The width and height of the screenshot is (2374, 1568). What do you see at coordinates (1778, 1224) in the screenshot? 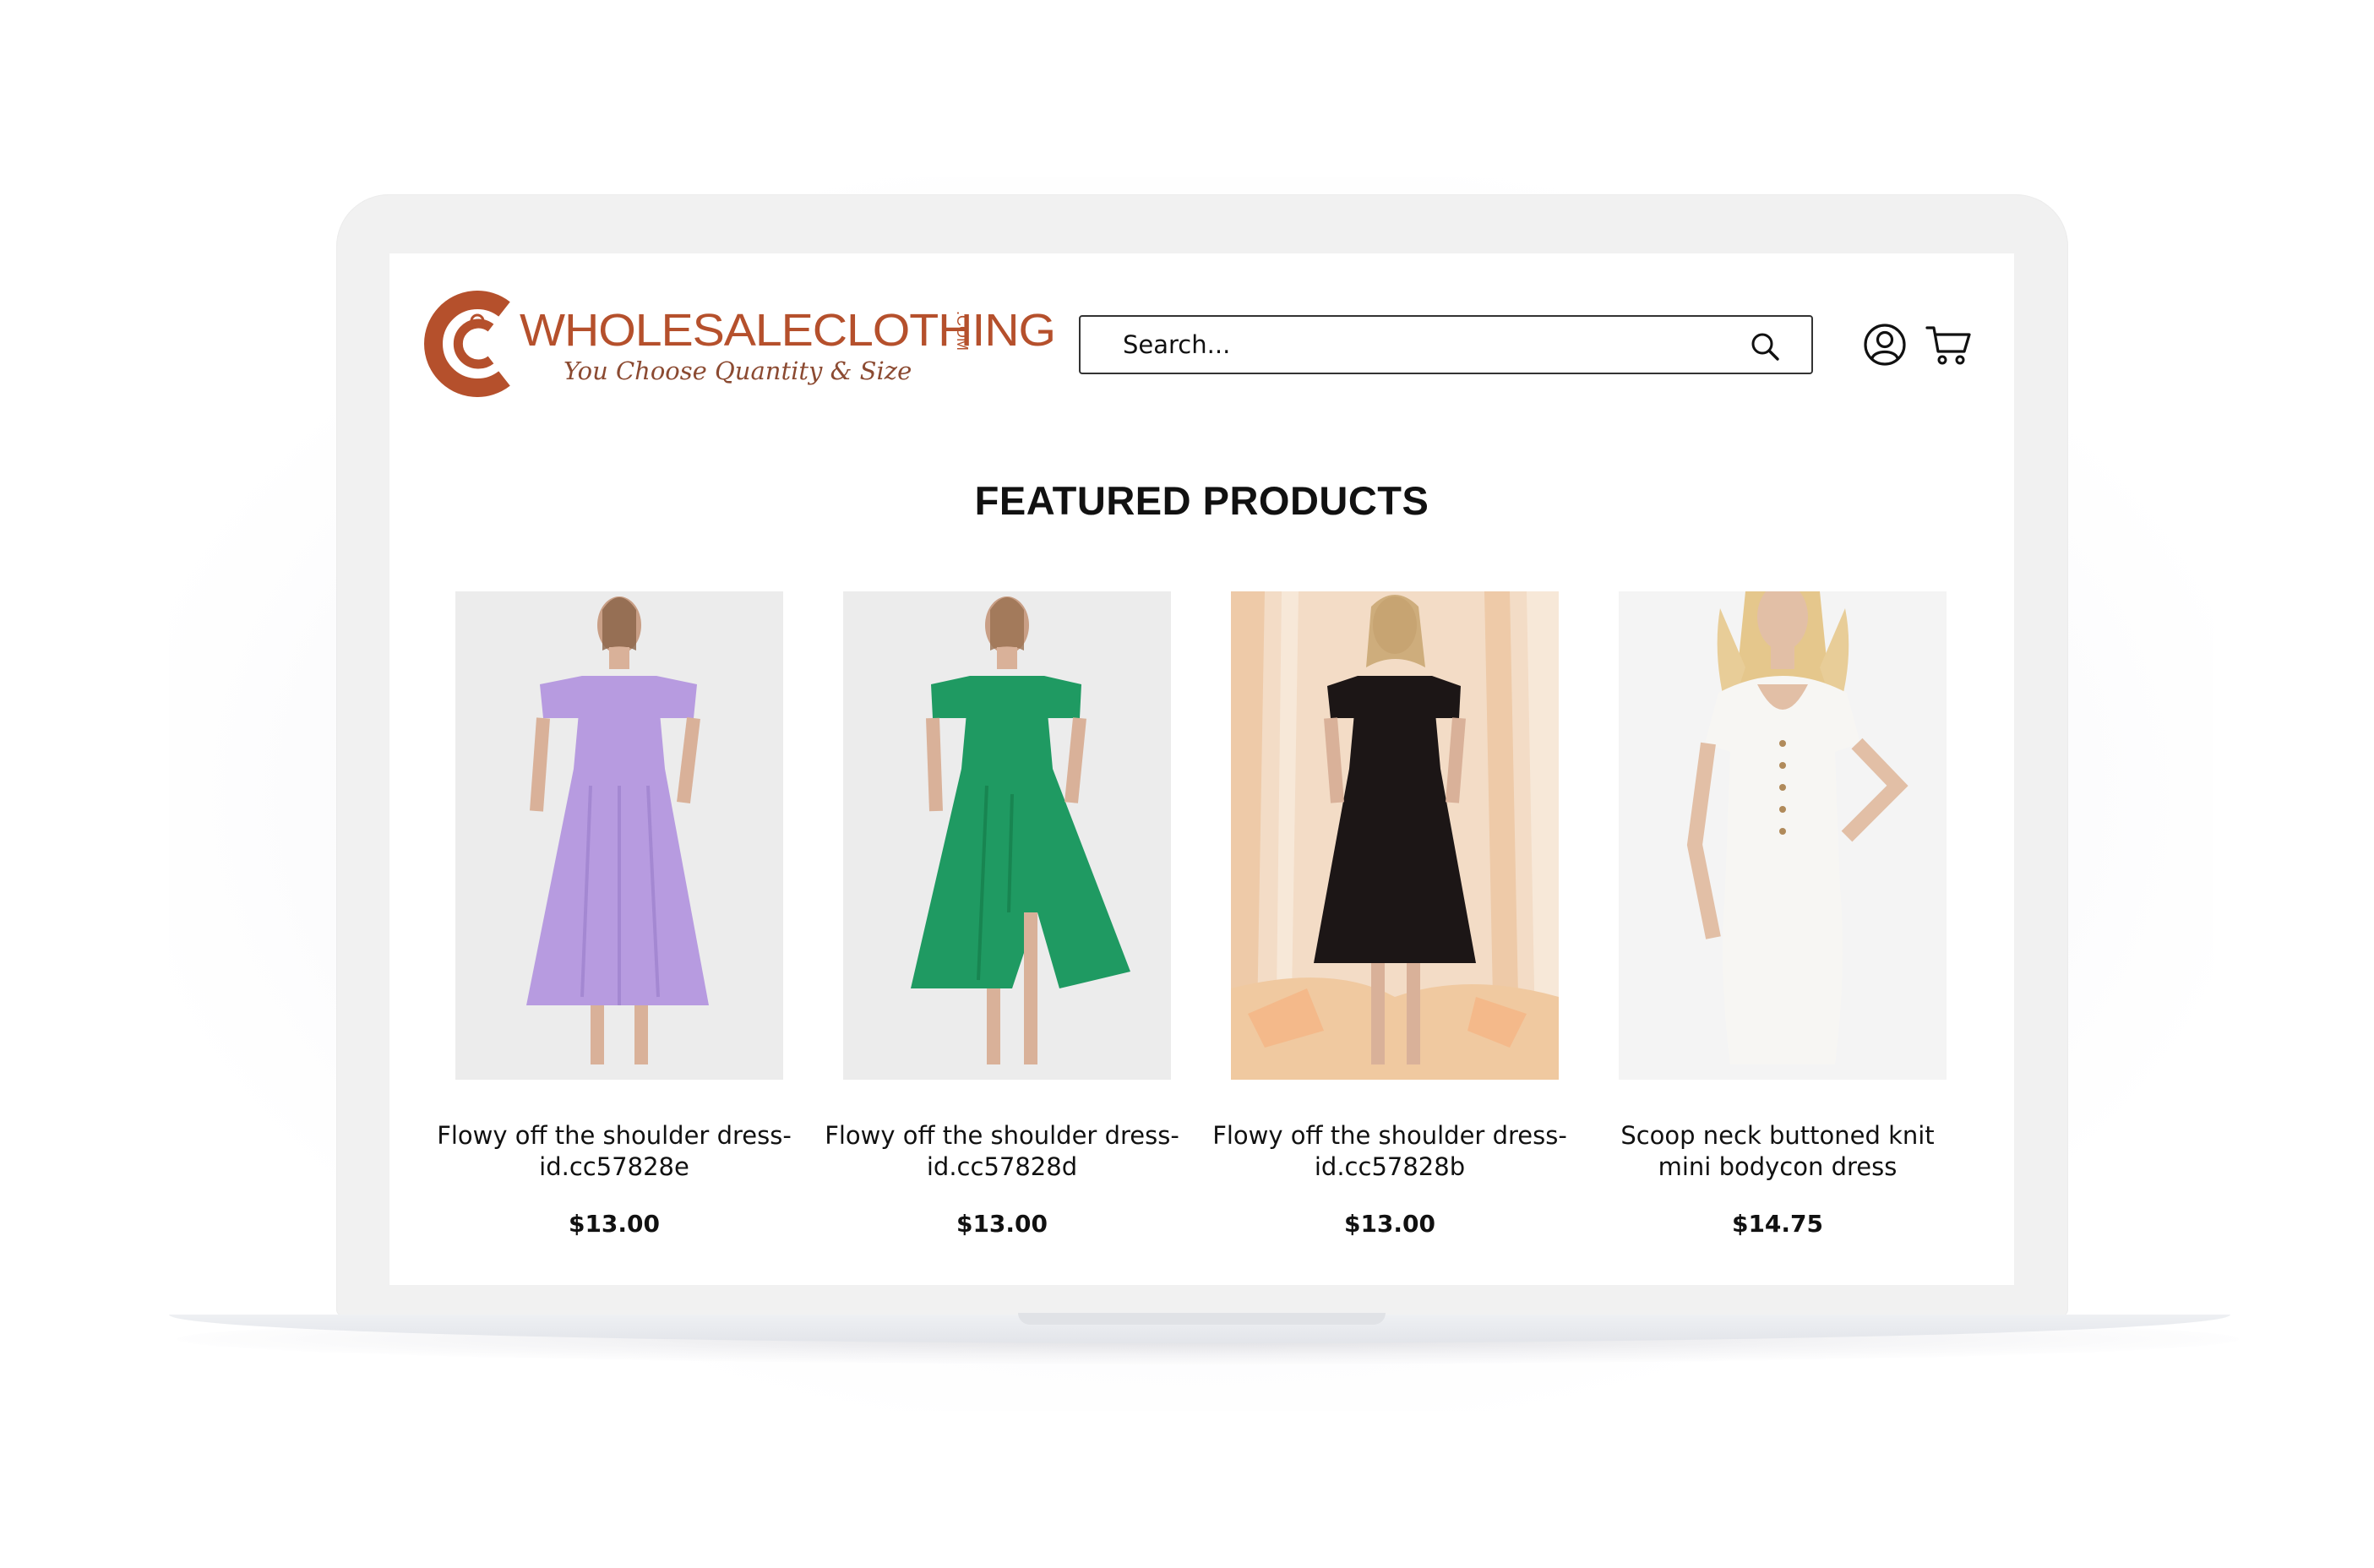
I see `product-price: $14.75` at bounding box center [1778, 1224].